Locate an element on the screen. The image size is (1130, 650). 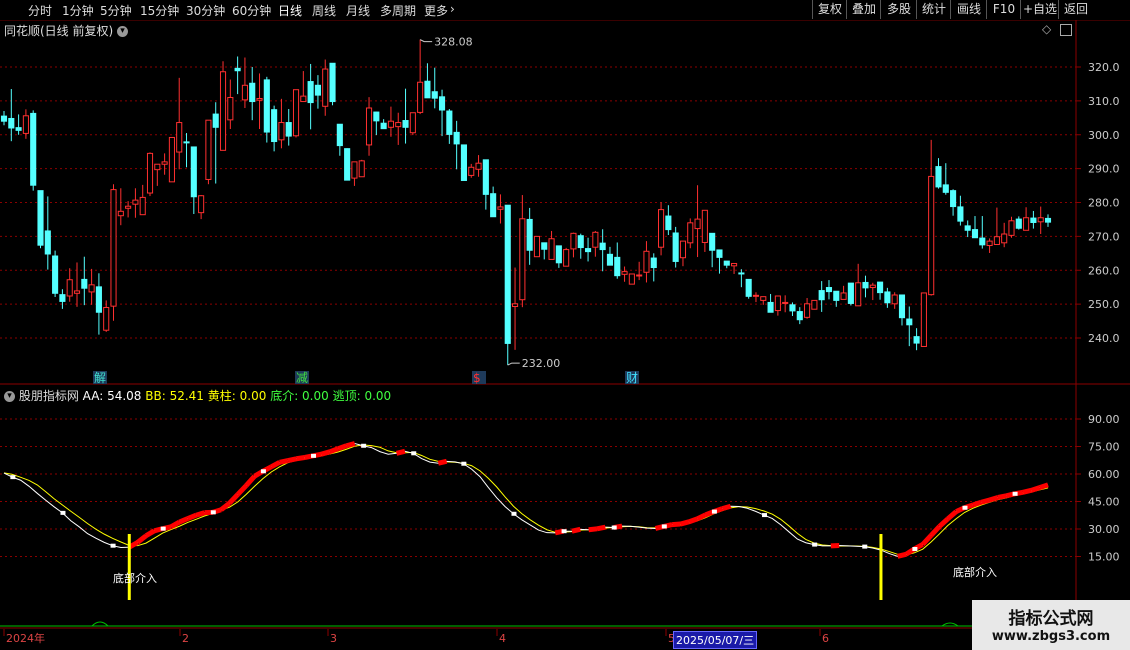
low-price-label: 232.00 is located at coordinates (541, 363).